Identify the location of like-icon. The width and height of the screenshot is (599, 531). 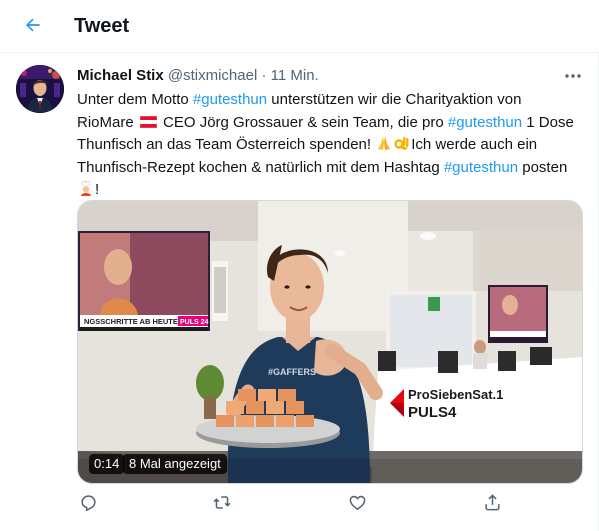
(357, 505).